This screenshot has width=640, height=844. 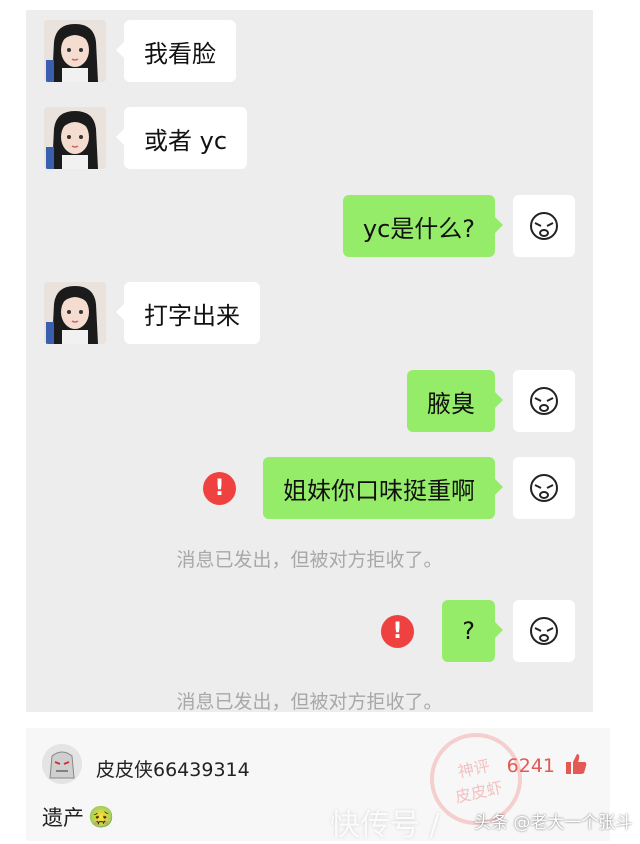 What do you see at coordinates (173, 768) in the screenshot?
I see `commenter-name: 皮皮侠66439314` at bounding box center [173, 768].